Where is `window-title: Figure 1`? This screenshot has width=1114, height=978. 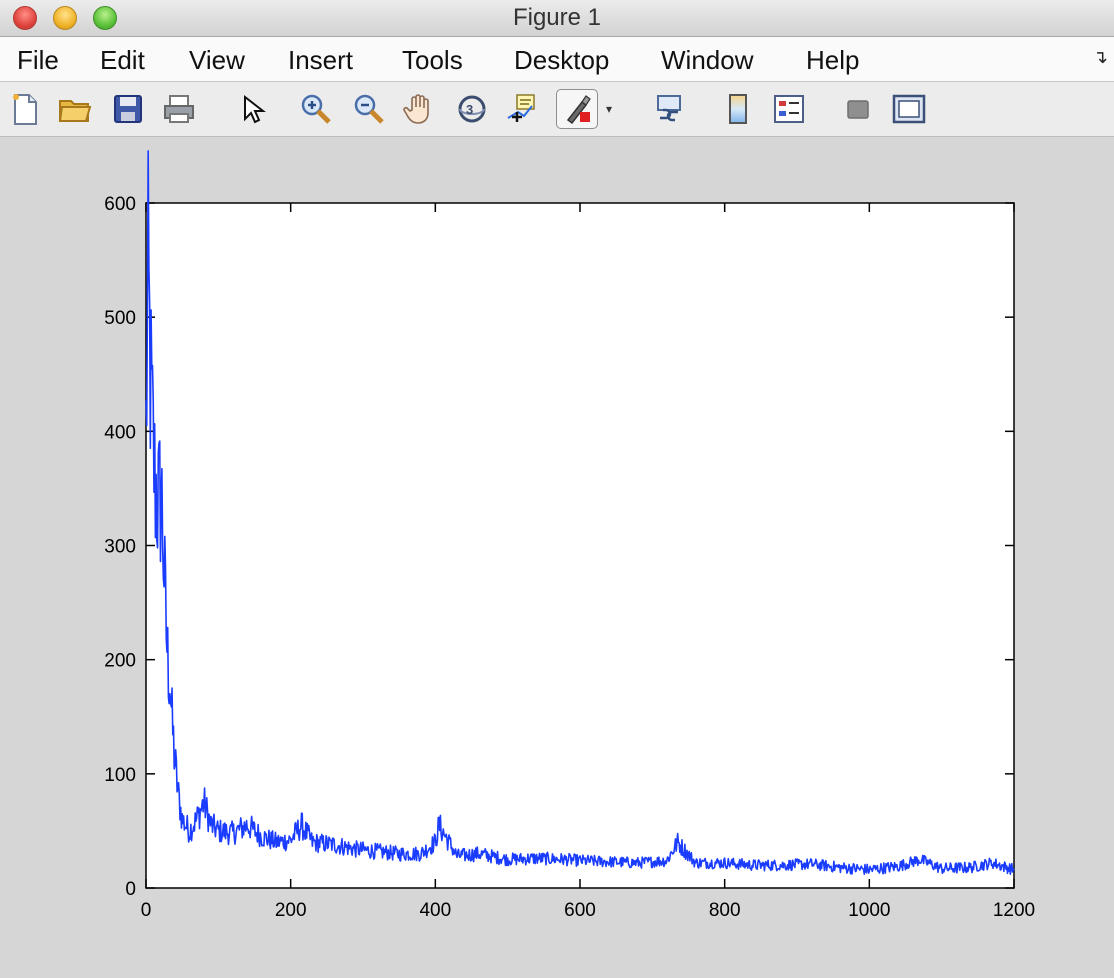
window-title: Figure 1 is located at coordinates (557, 17).